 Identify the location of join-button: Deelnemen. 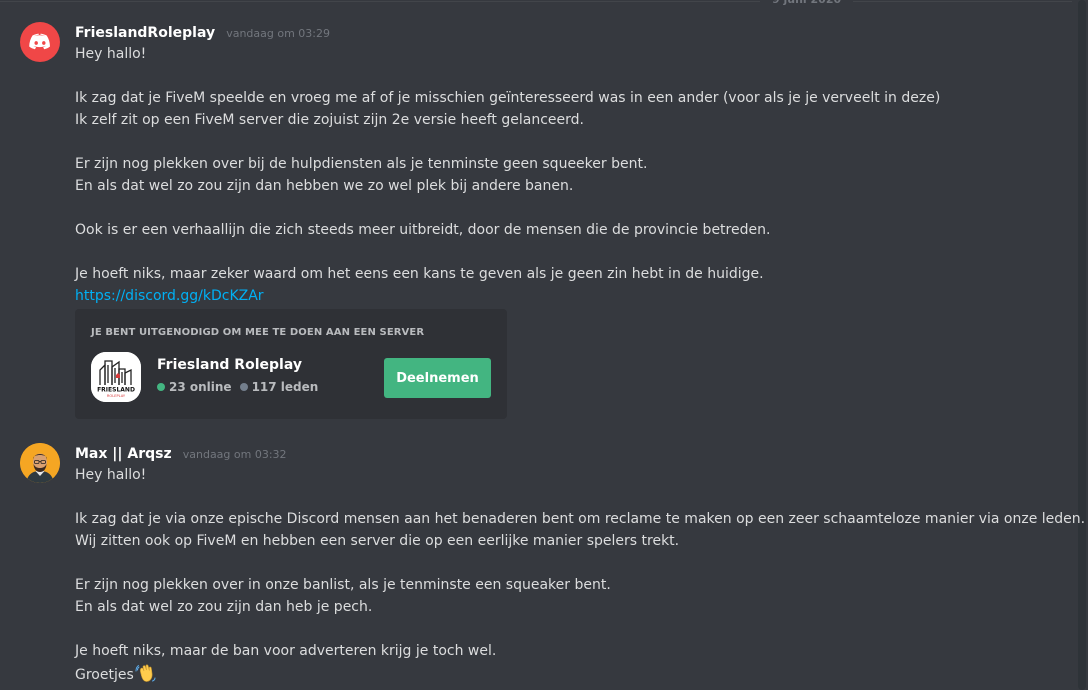
(437, 378).